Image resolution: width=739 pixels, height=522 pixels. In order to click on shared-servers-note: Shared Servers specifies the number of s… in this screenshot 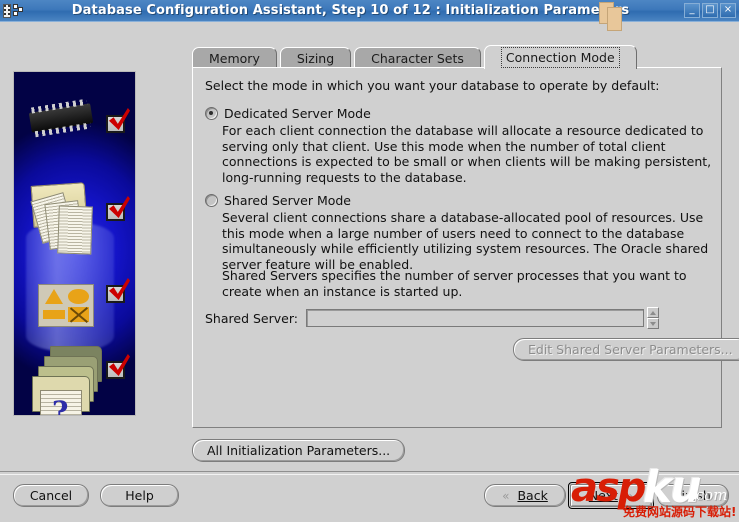, I will do `click(454, 283)`.